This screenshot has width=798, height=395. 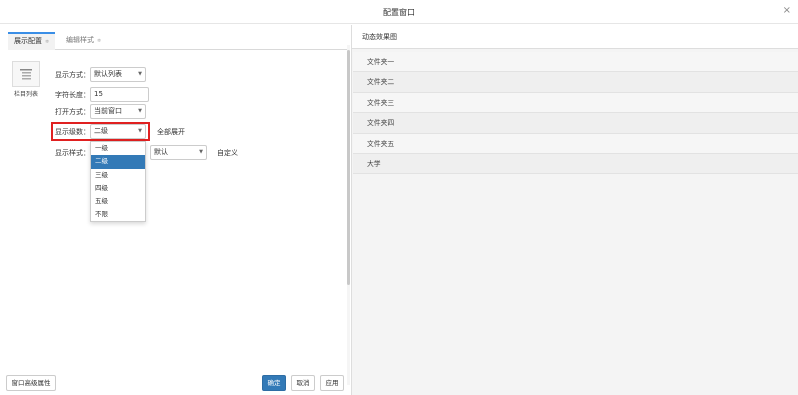 What do you see at coordinates (118, 162) in the screenshot?
I see `level-option-selected: 二级` at bounding box center [118, 162].